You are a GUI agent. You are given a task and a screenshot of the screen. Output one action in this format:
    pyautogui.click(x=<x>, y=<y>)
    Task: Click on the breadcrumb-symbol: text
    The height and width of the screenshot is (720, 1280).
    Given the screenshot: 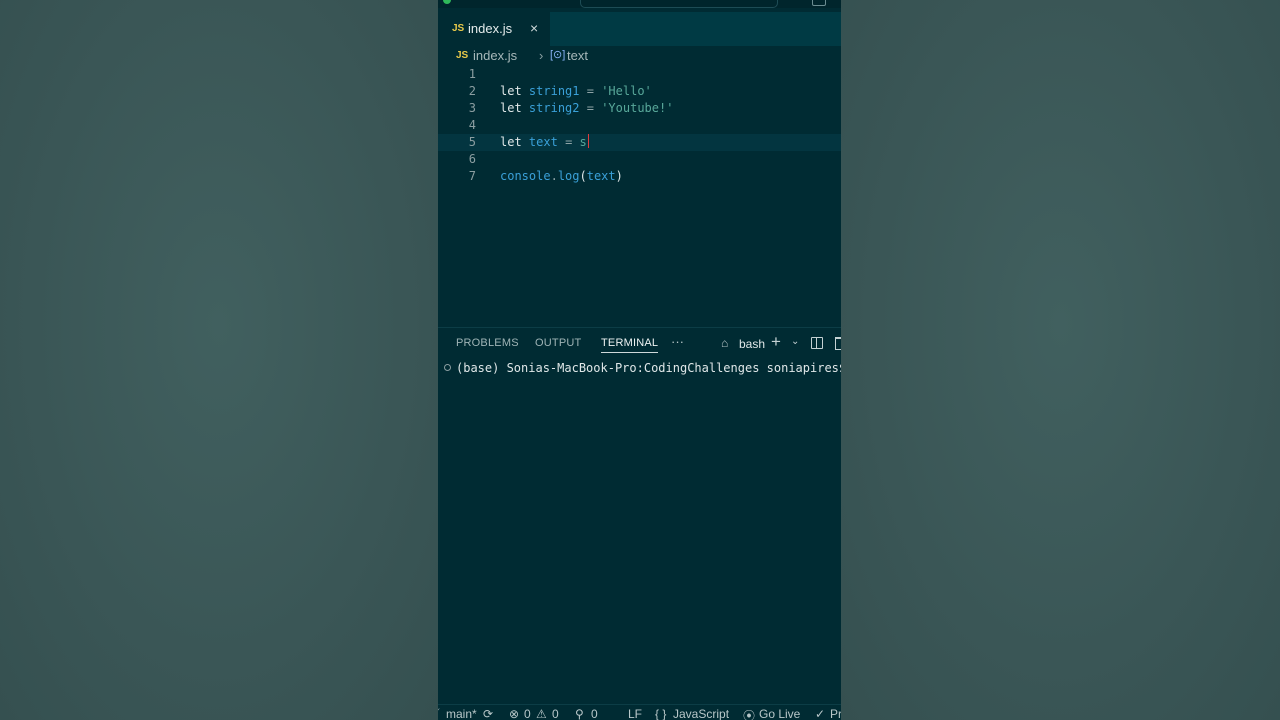 What is the action you would take?
    pyautogui.click(x=577, y=55)
    